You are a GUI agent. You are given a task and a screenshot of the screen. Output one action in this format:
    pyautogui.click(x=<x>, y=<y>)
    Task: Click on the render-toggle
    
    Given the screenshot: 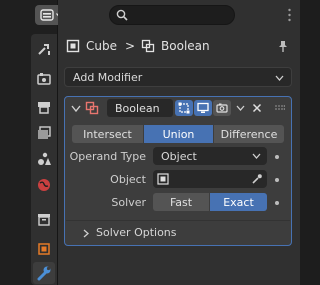 What is the action you would take?
    pyautogui.click(x=222, y=108)
    